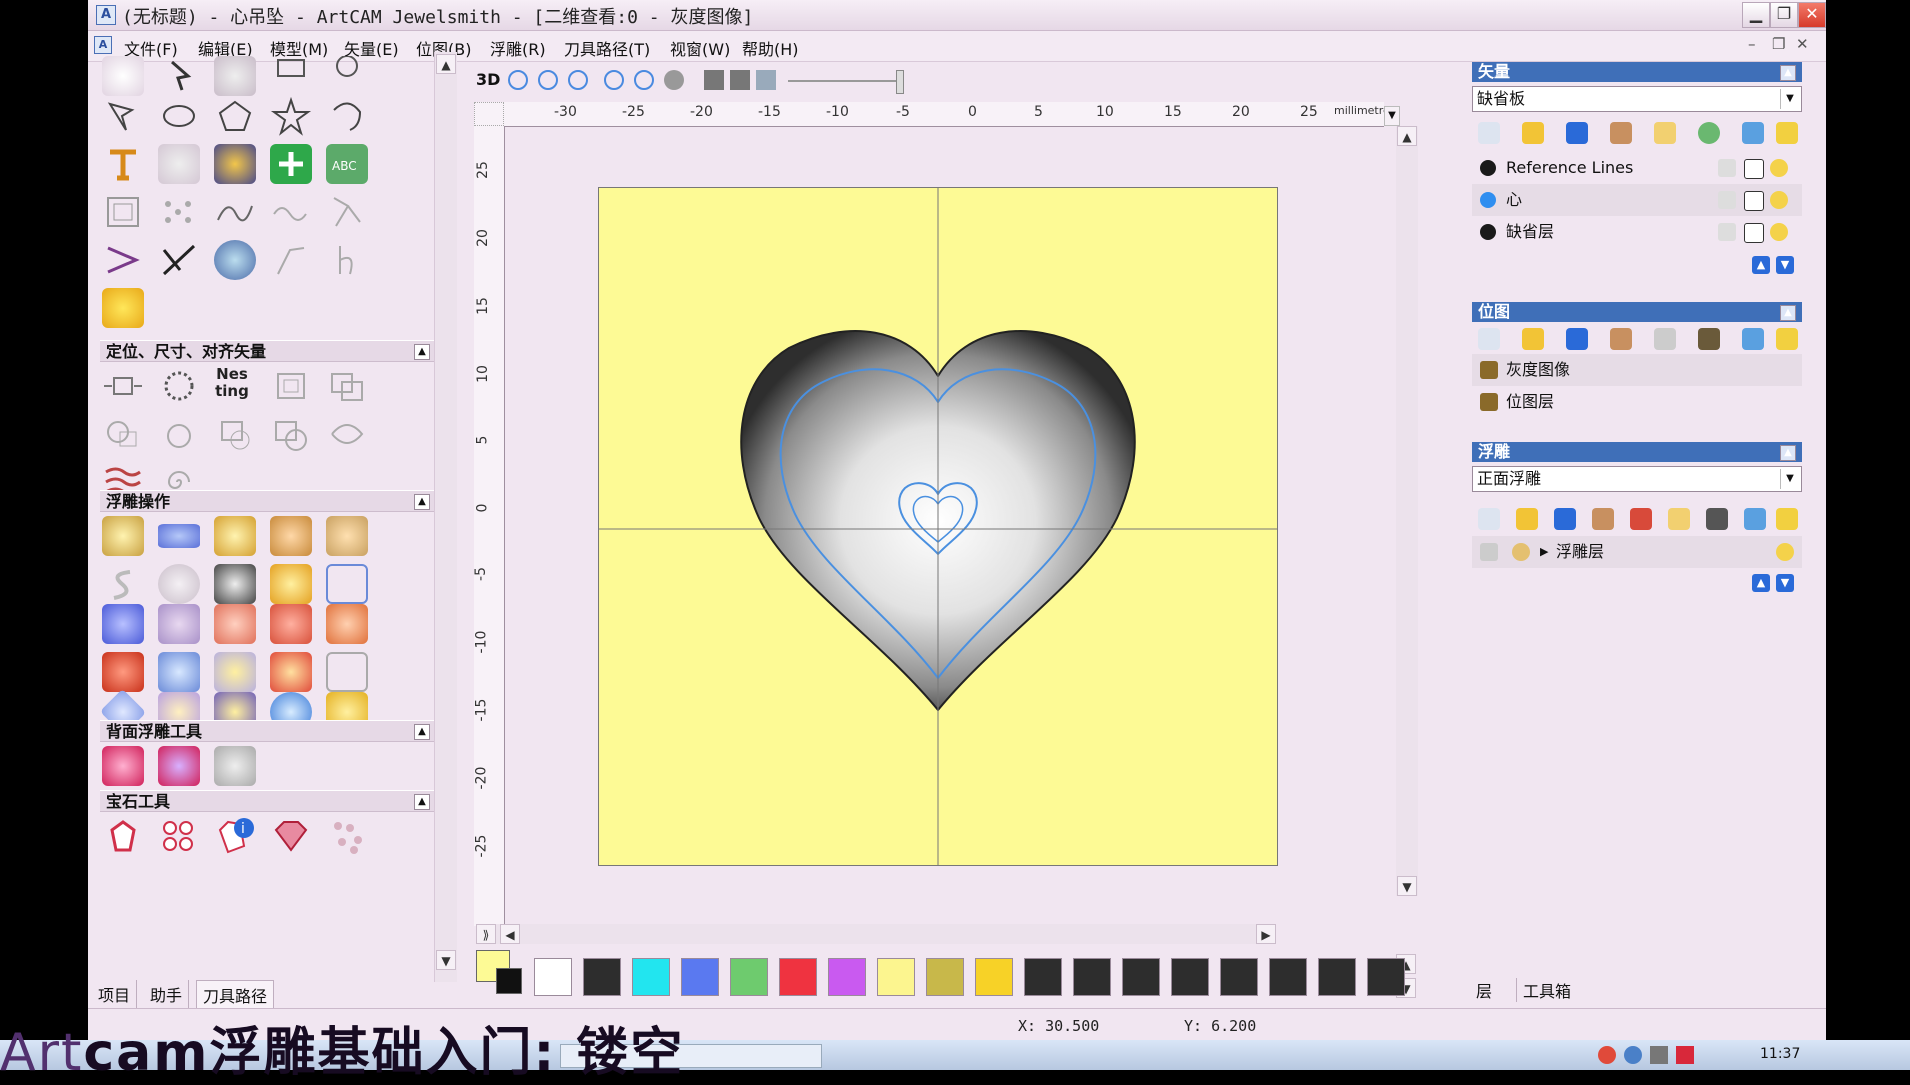  Describe the element at coordinates (123, 116) in the screenshot. I see `polyline-tool-icon` at that location.